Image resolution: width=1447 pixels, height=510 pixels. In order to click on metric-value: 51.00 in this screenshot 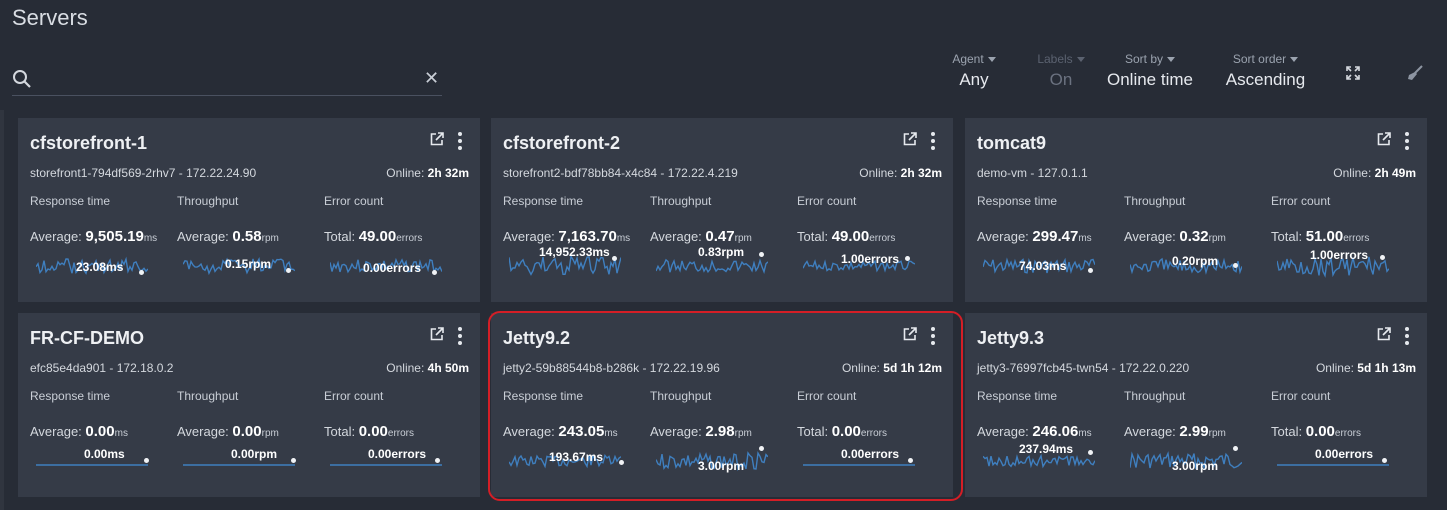, I will do `click(1324, 236)`.